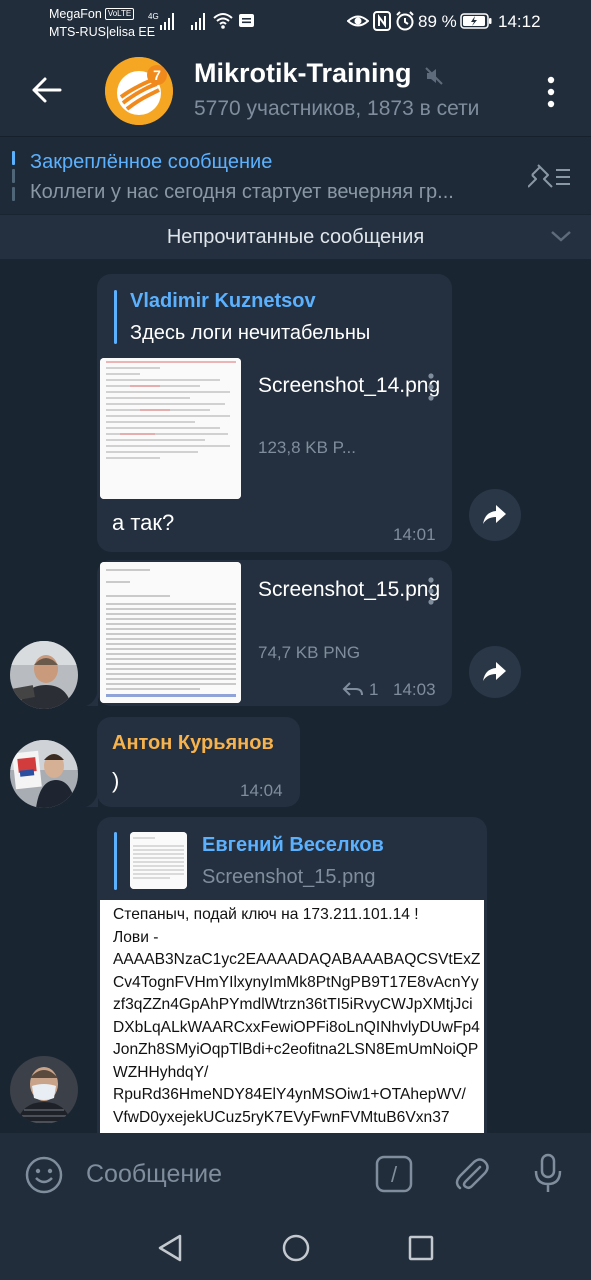 The height and width of the screenshot is (1280, 591). I want to click on unread-label: Непрочитанные сообщения, so click(295, 237).